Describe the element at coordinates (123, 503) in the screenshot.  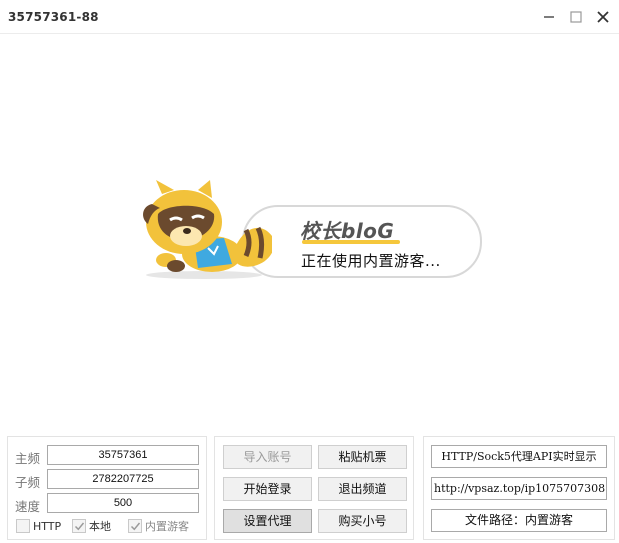
I see `speed-field: 500` at that location.